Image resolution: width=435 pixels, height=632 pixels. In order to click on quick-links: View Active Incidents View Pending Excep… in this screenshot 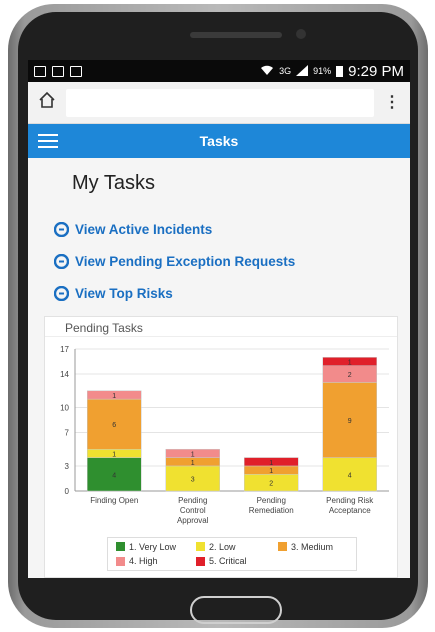, I will do `click(227, 261)`.